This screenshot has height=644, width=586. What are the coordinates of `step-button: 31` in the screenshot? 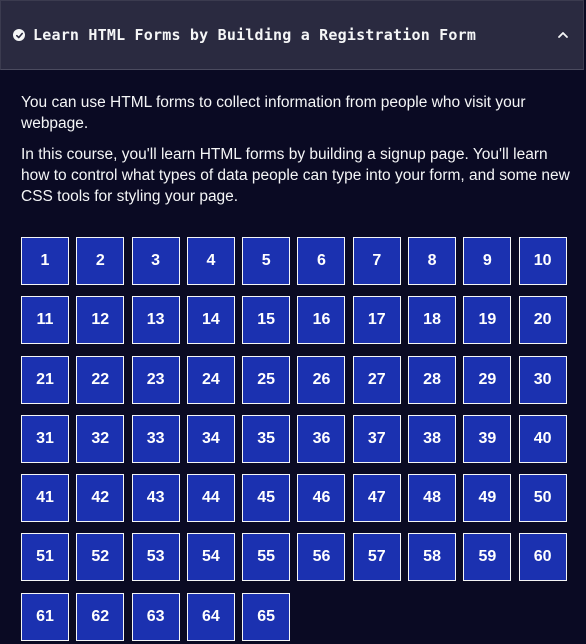 It's located at (45, 438).